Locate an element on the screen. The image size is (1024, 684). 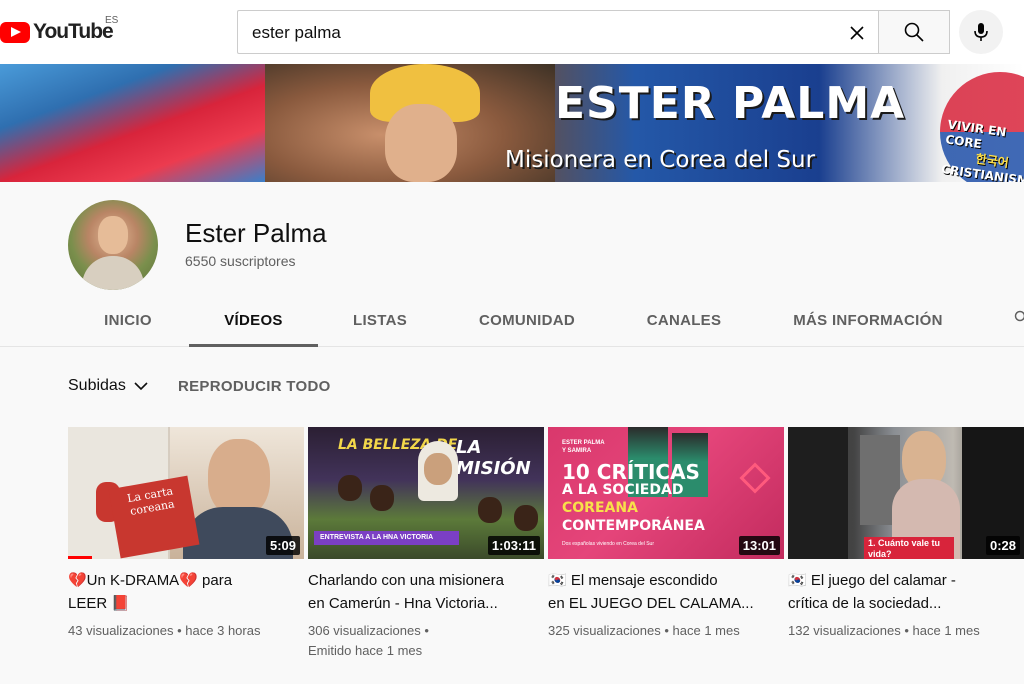
search-button is located at coordinates (914, 32).